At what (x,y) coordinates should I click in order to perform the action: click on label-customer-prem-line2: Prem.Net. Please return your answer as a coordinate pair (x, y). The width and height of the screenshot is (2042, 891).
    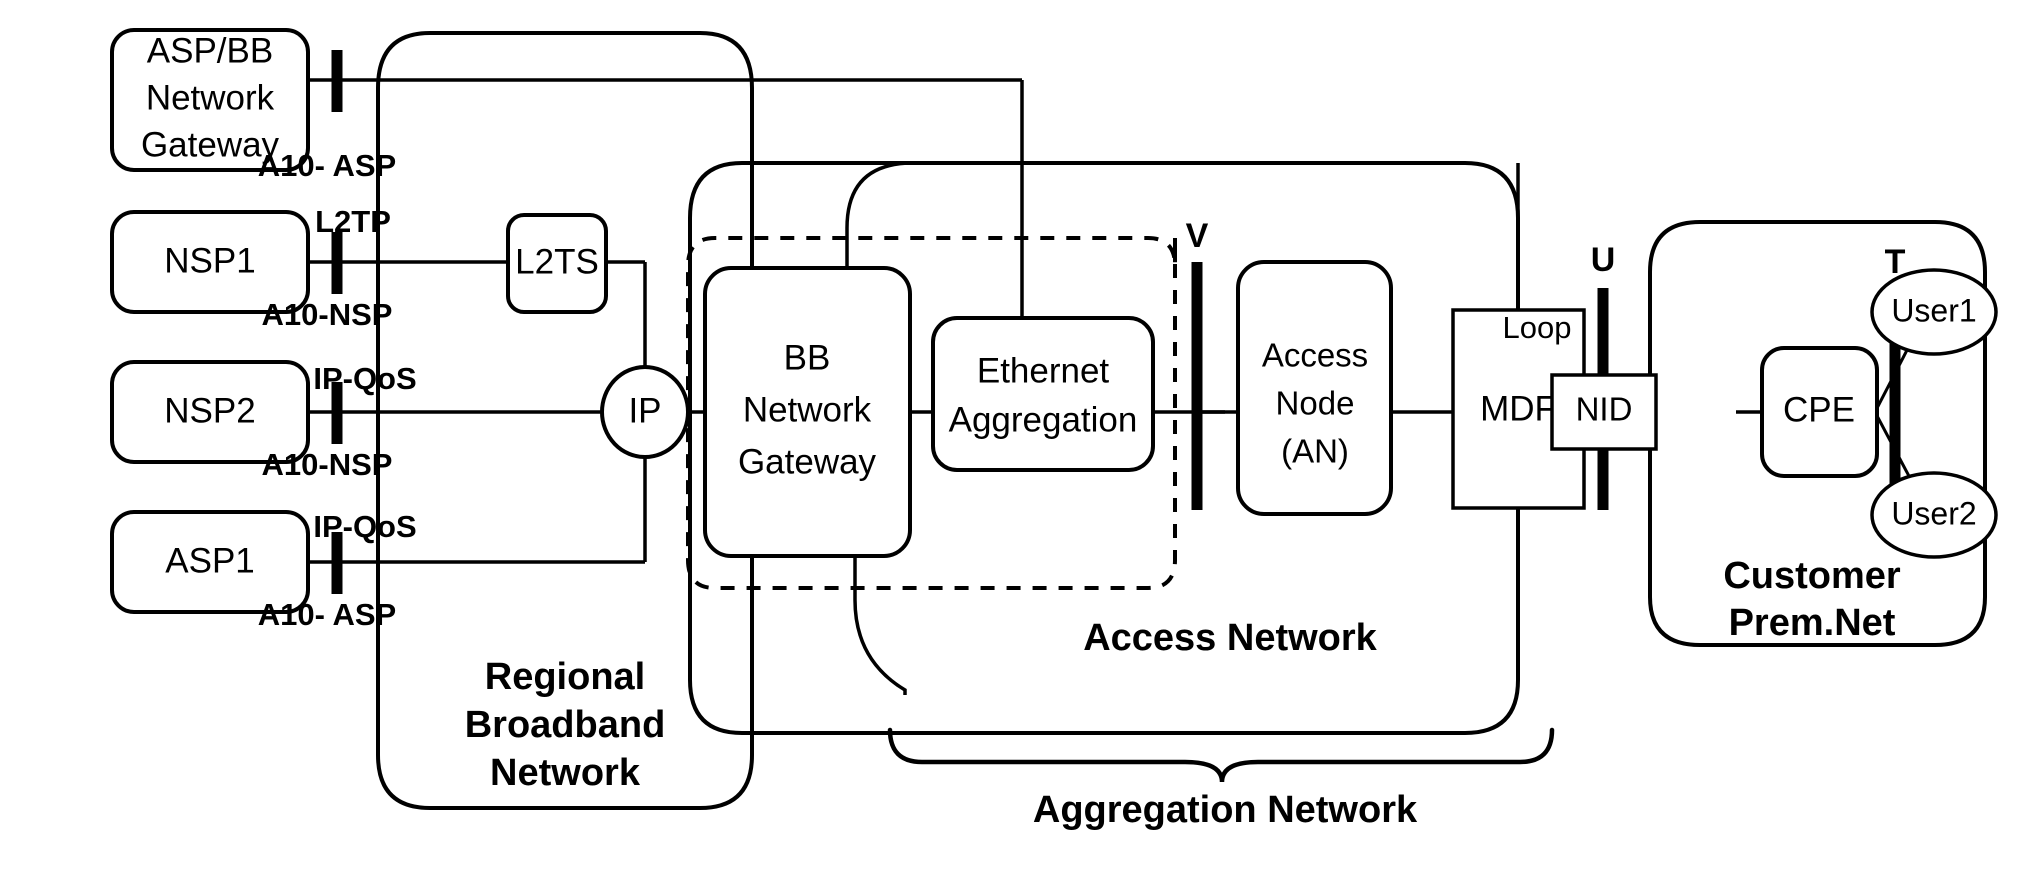
    Looking at the image, I should click on (1812, 623).